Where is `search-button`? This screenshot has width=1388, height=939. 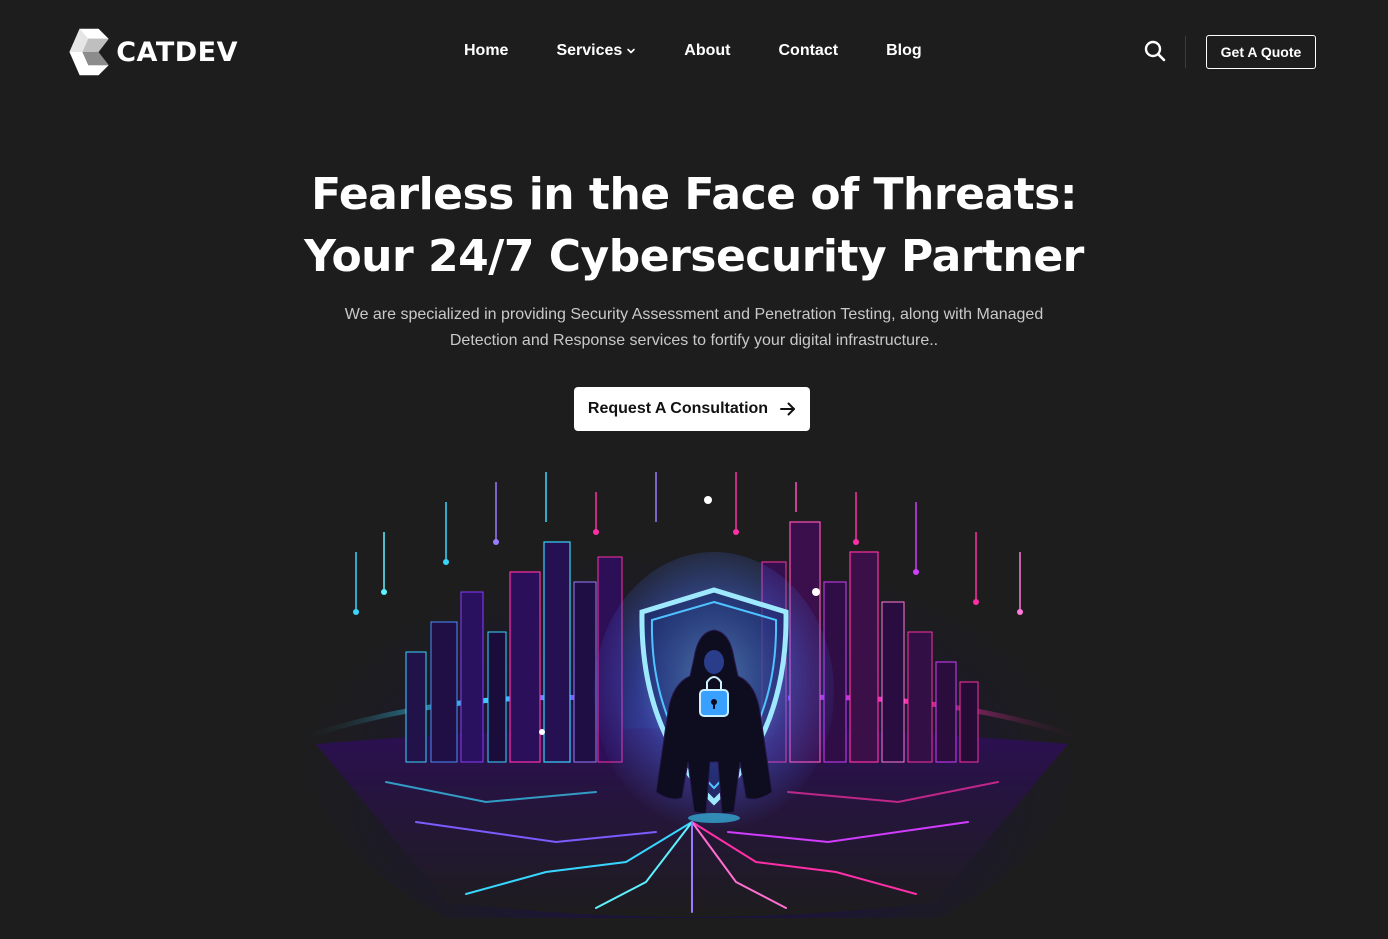 search-button is located at coordinates (1155, 51).